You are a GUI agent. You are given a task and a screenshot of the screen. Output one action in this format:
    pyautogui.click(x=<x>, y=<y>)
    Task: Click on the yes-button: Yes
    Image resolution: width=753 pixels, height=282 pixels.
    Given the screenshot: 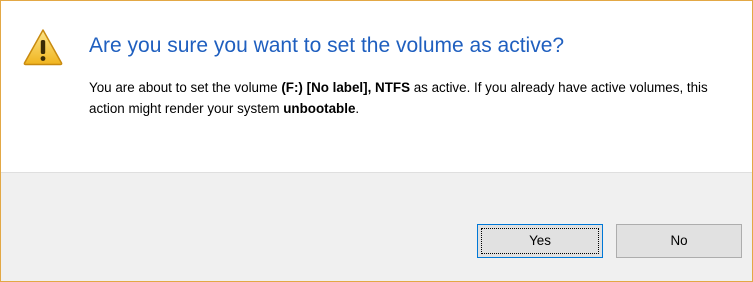 What is the action you would take?
    pyautogui.click(x=540, y=241)
    